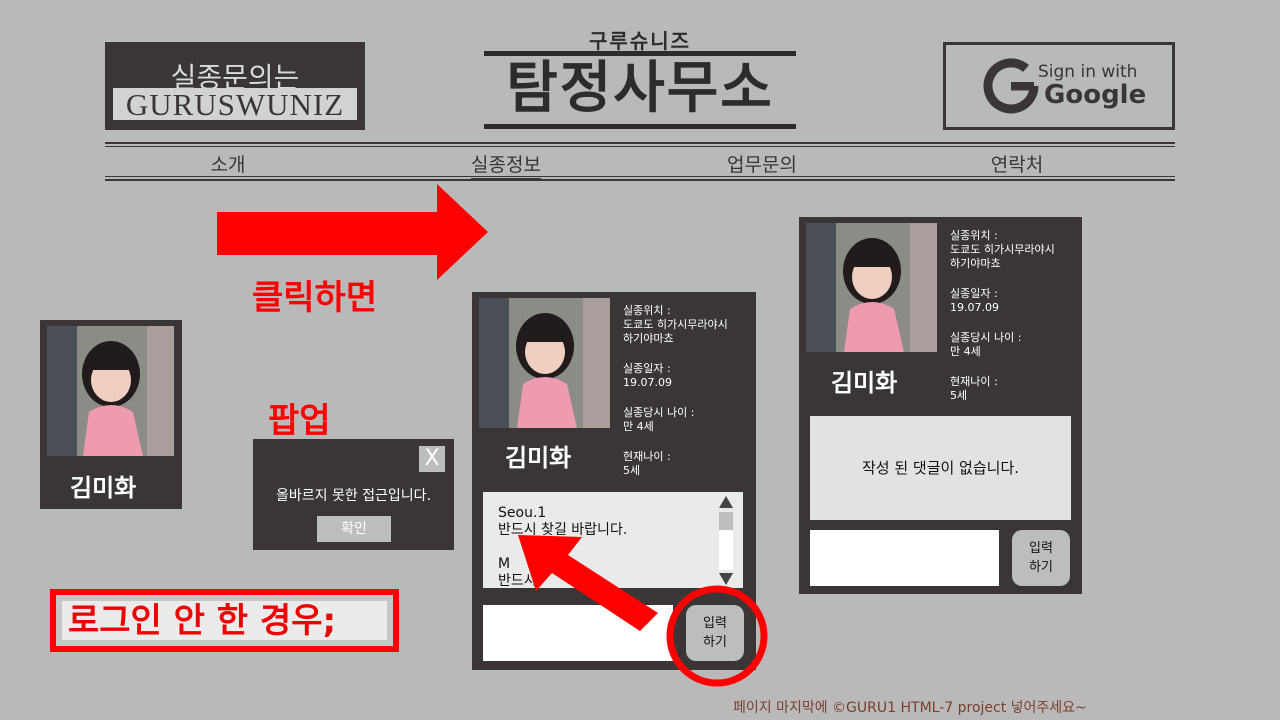  What do you see at coordinates (354, 529) in the screenshot?
I see `popup-ok-button: 확인` at bounding box center [354, 529].